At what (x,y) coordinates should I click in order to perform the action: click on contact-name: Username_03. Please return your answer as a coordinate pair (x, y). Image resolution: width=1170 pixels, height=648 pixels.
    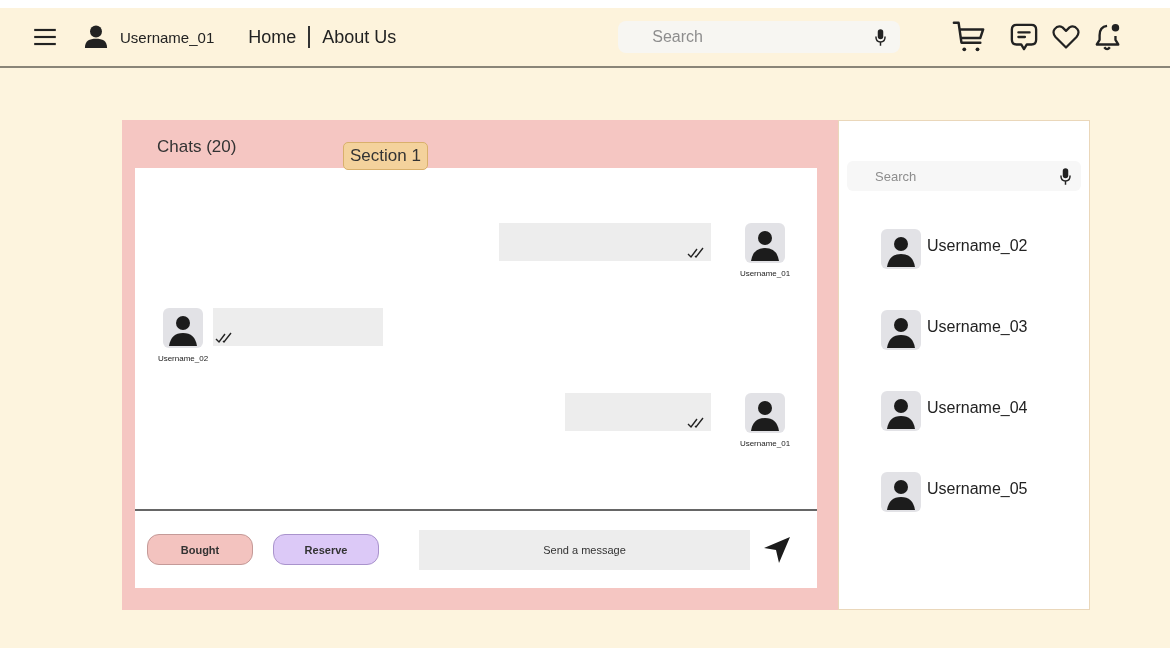
    Looking at the image, I should click on (977, 327).